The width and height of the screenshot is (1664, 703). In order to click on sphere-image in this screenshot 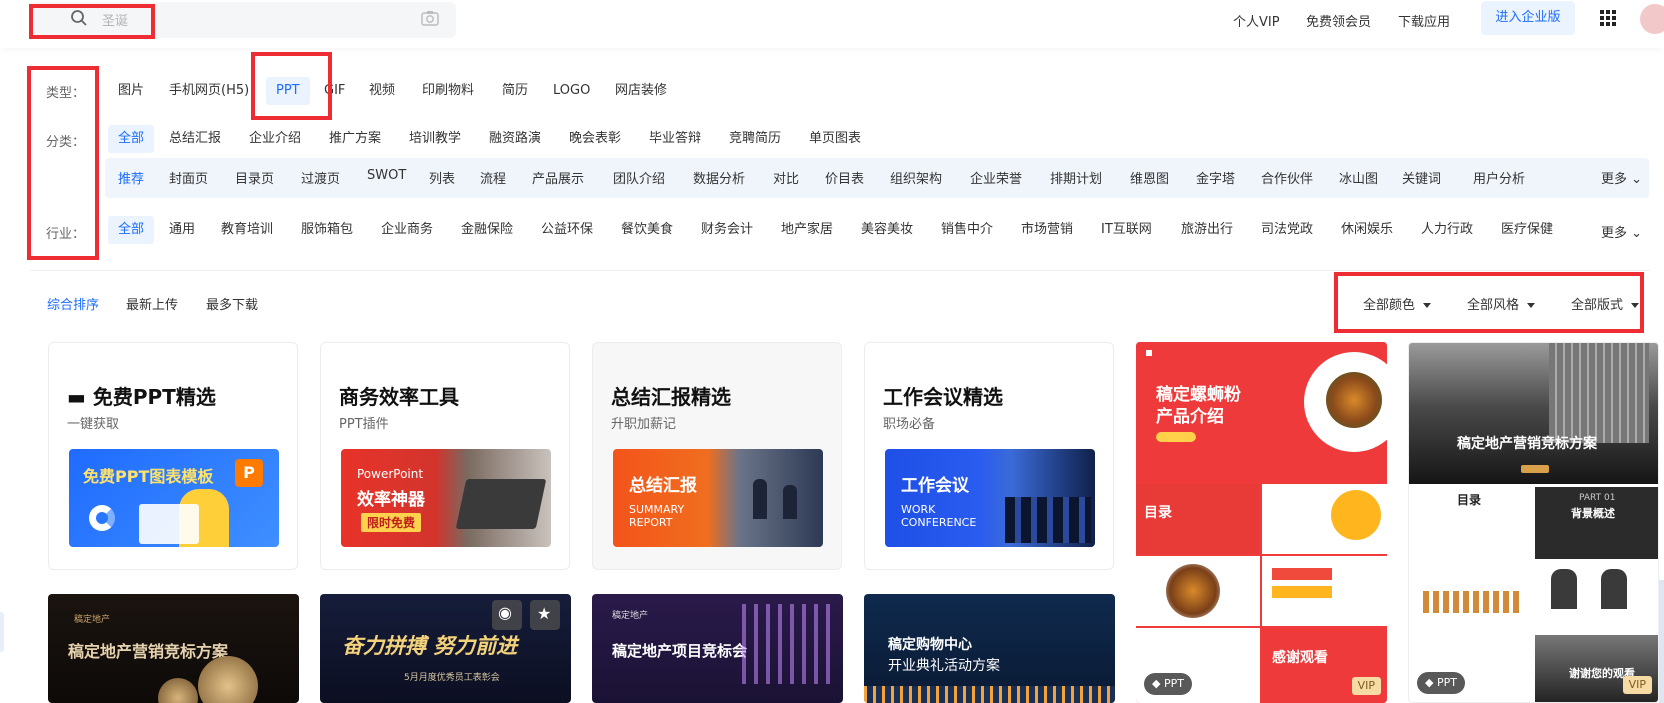, I will do `click(178, 690)`.